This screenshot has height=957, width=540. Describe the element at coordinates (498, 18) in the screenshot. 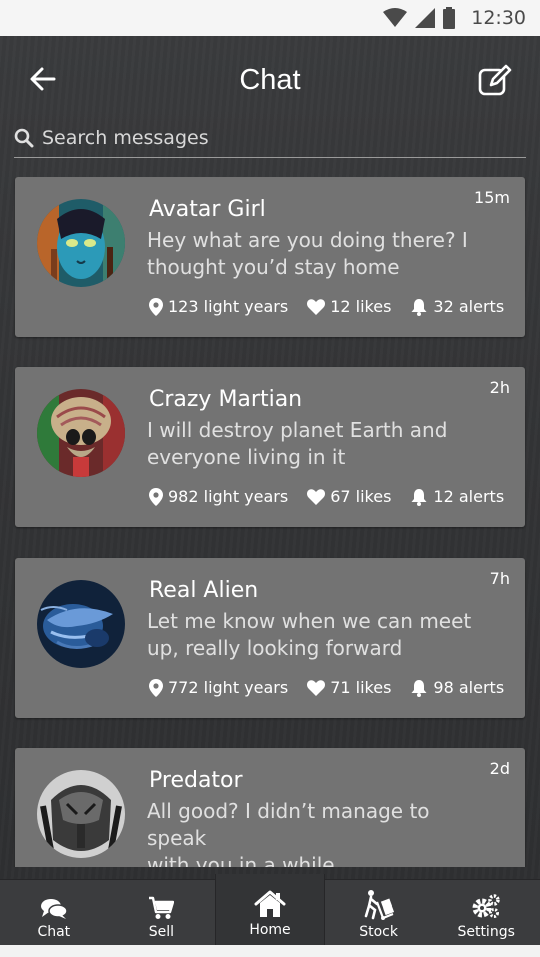

I see `status-time: 12:30` at that location.